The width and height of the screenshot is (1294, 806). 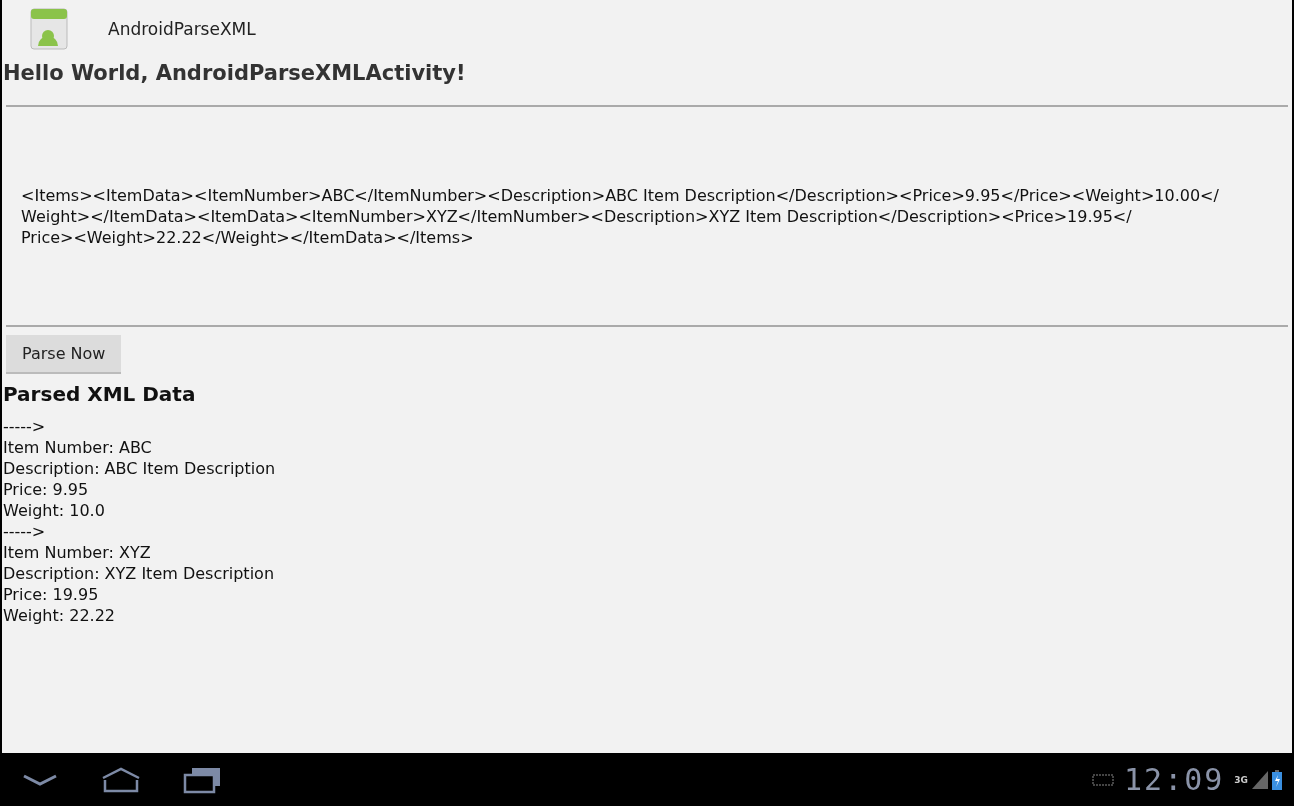 I want to click on app-icon, so click(x=49, y=29).